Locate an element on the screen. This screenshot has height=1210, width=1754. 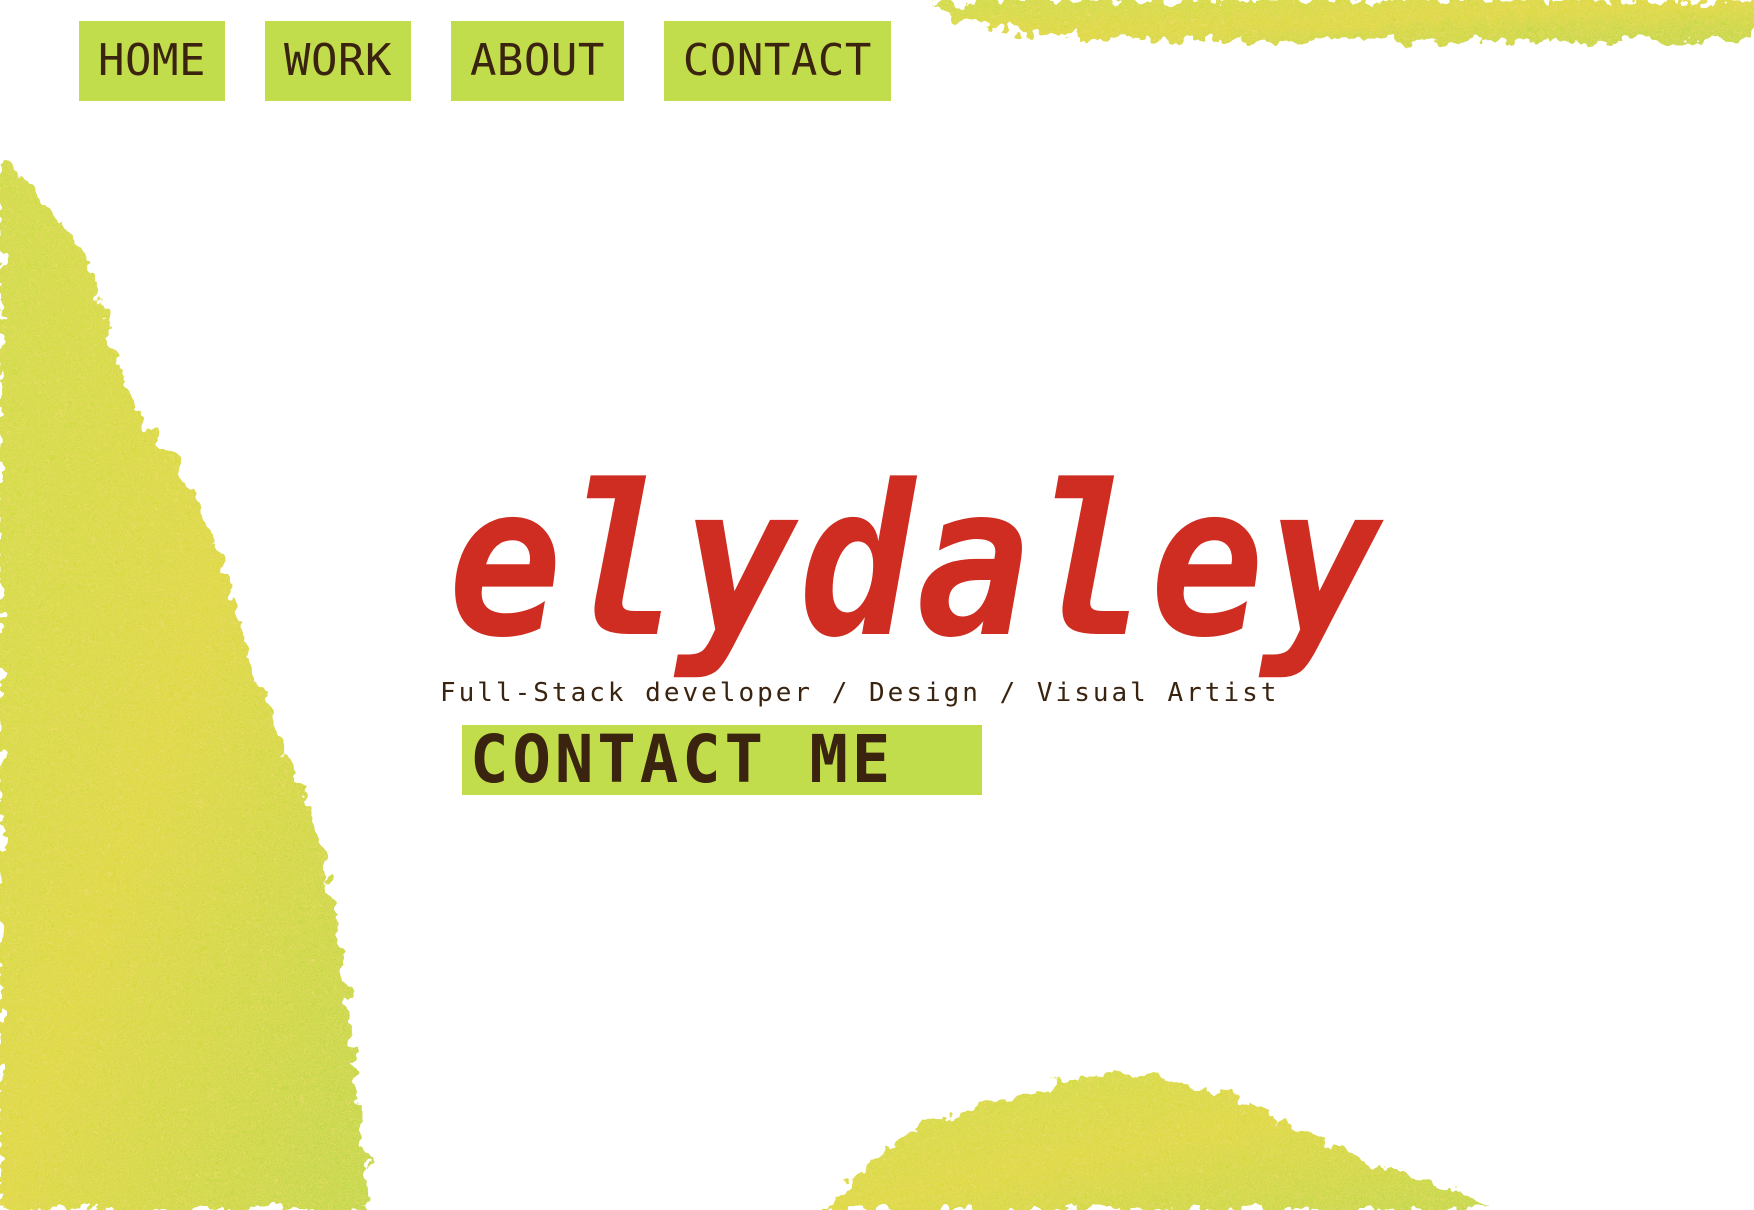
nav-about-link: ABOUT is located at coordinates (537, 61).